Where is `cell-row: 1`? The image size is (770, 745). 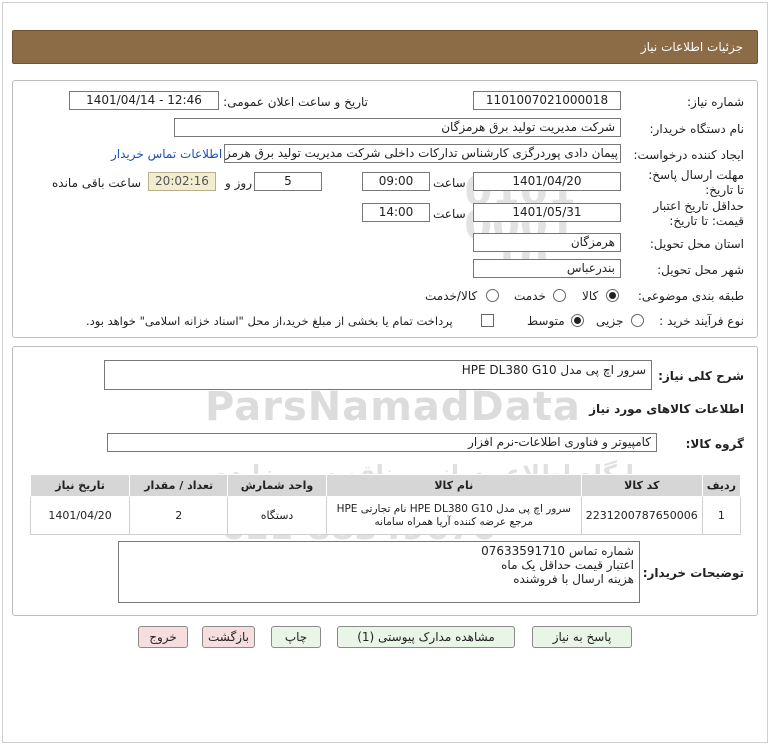
cell-row: 1 is located at coordinates (721, 515).